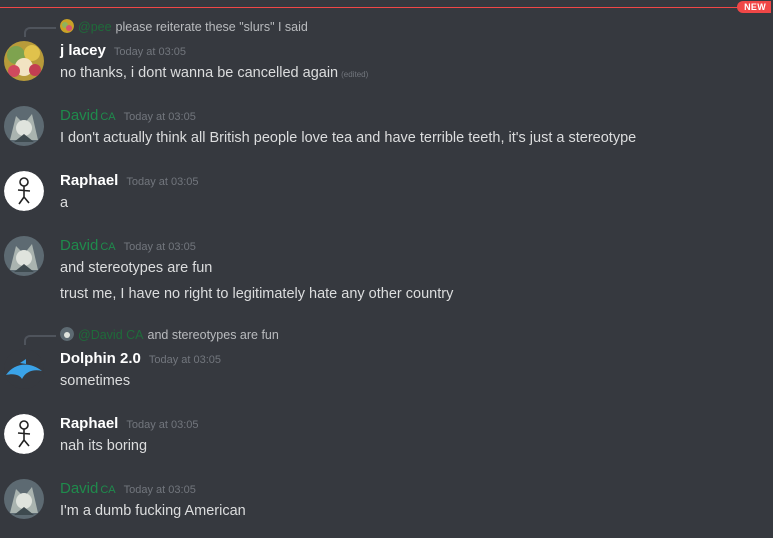 The image size is (773, 538). Describe the element at coordinates (213, 335) in the screenshot. I see `reply-text: and stereotypes are fun` at that location.